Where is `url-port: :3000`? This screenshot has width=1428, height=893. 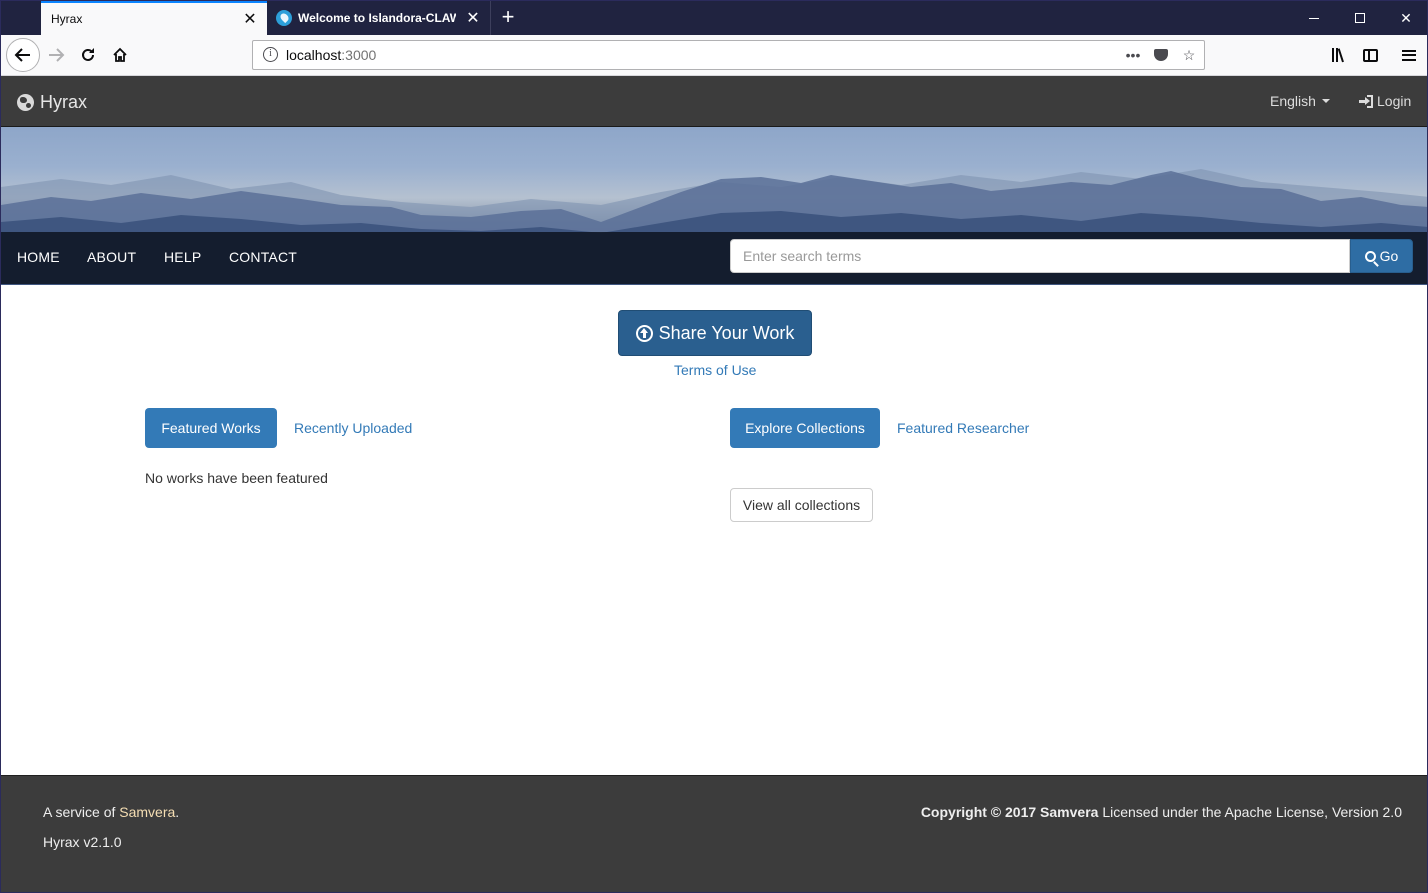 url-port: :3000 is located at coordinates (359, 55).